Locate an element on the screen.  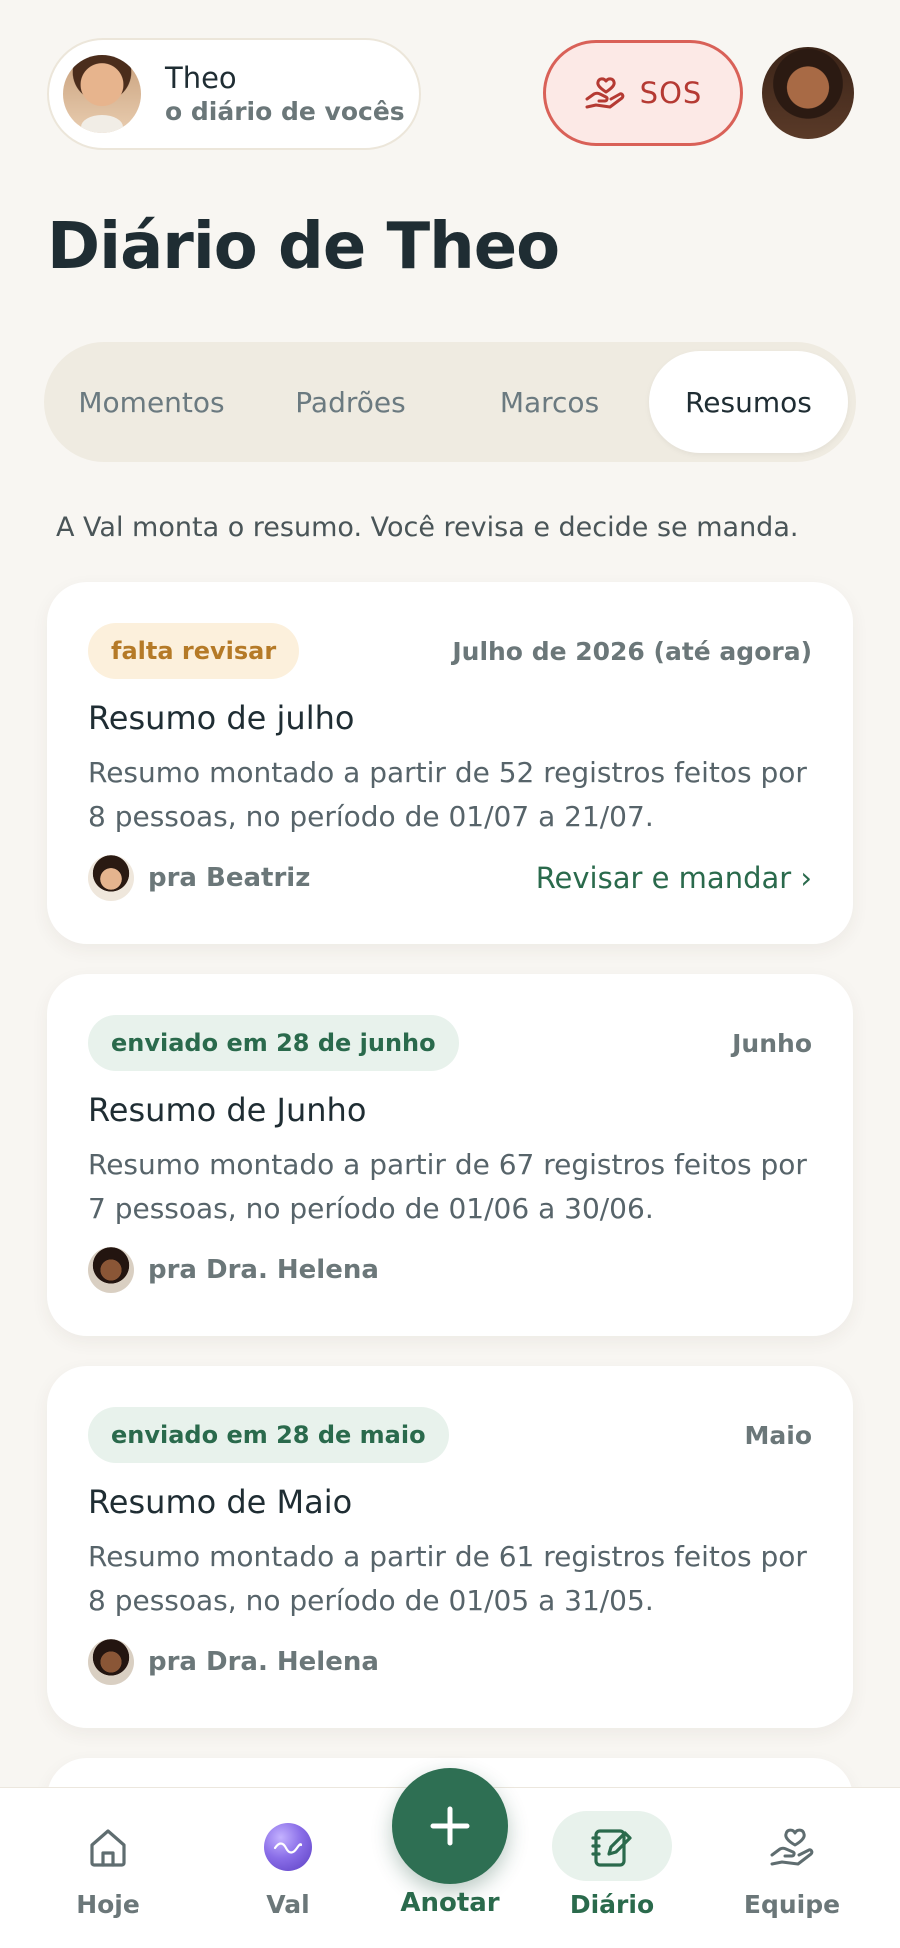
tab-momentos: Momentos is located at coordinates (151, 402).